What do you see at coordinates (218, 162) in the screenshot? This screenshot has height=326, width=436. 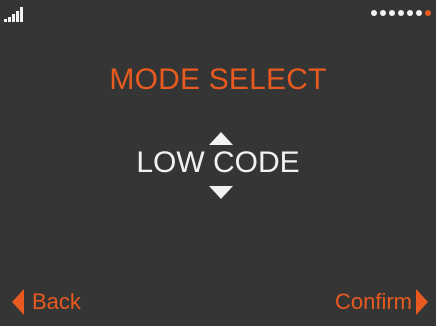 I see `selected-mode-value: LOW CODE` at bounding box center [218, 162].